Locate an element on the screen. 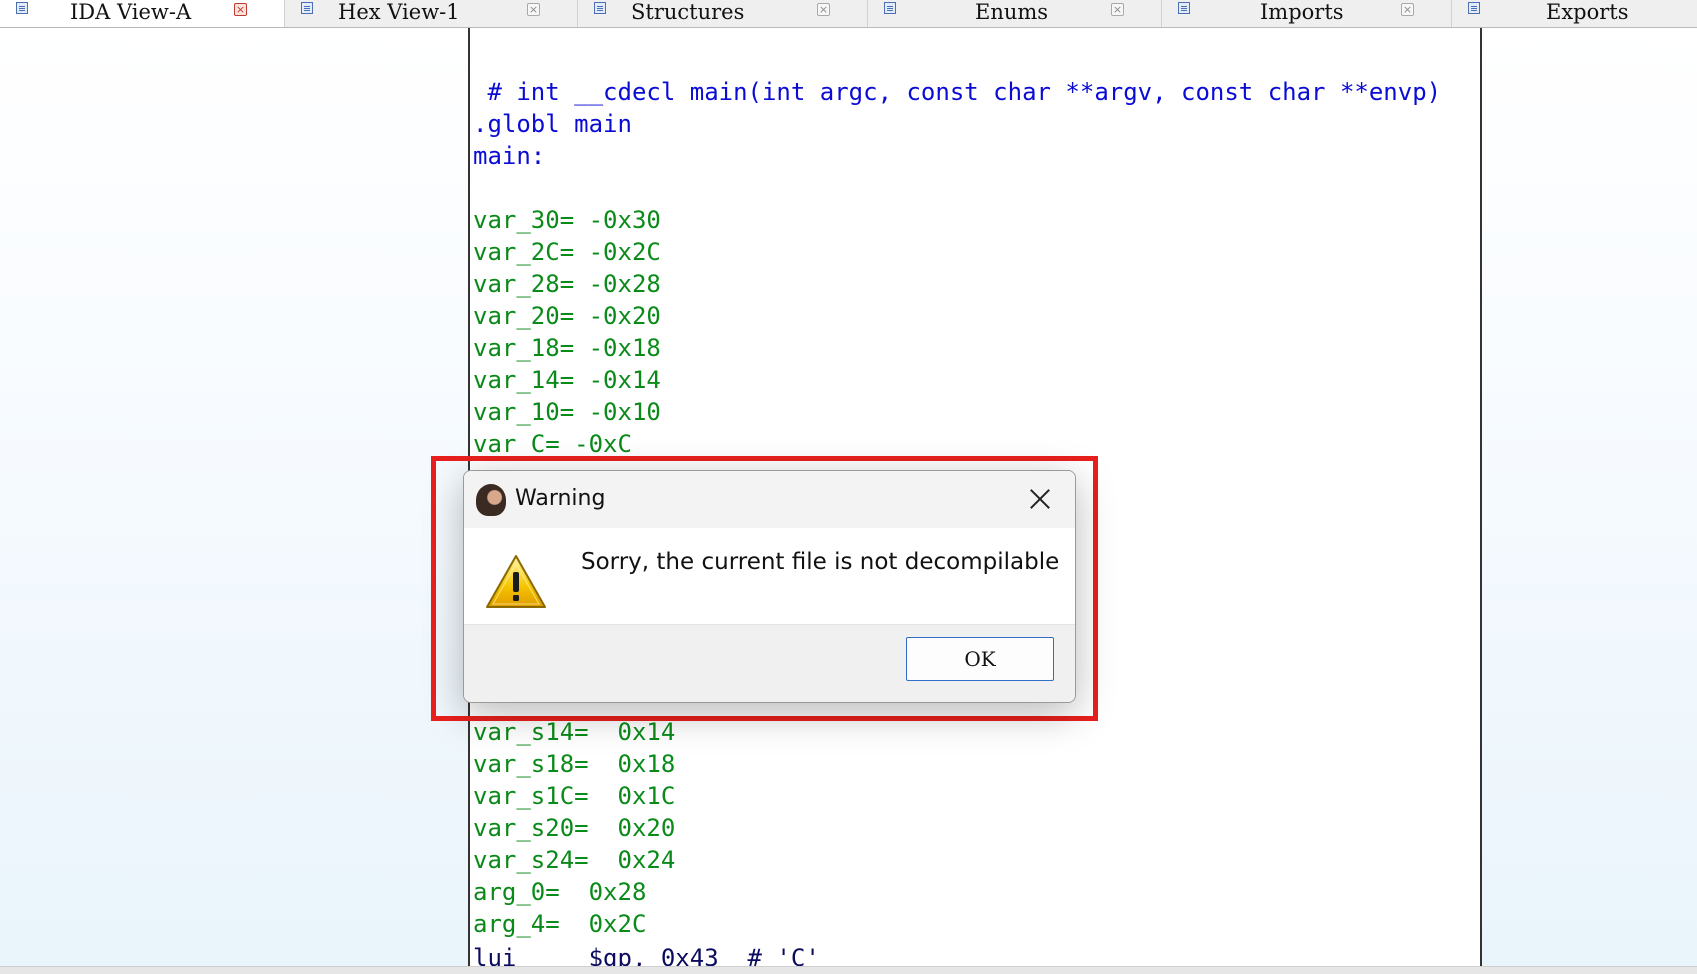 The width and height of the screenshot is (1697, 974). stack-var-line: var_s20= 0x20 is located at coordinates (574, 828).